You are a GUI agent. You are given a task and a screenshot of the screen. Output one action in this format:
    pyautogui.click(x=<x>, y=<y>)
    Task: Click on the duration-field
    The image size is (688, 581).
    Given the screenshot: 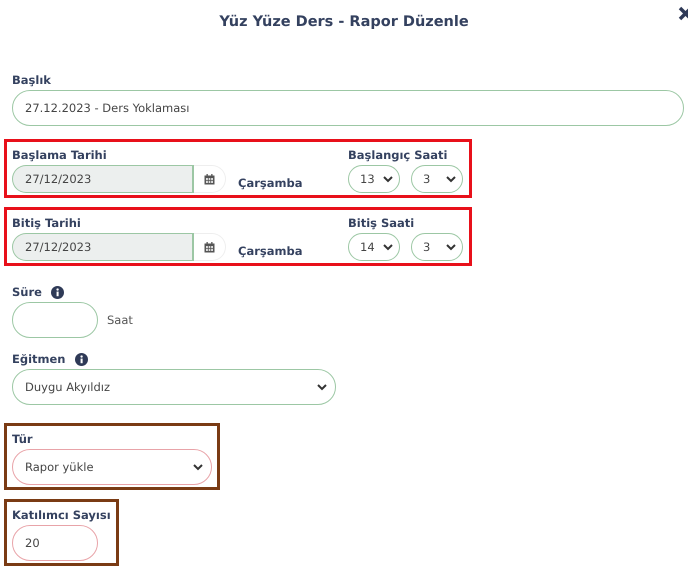 What is the action you would take?
    pyautogui.click(x=55, y=320)
    